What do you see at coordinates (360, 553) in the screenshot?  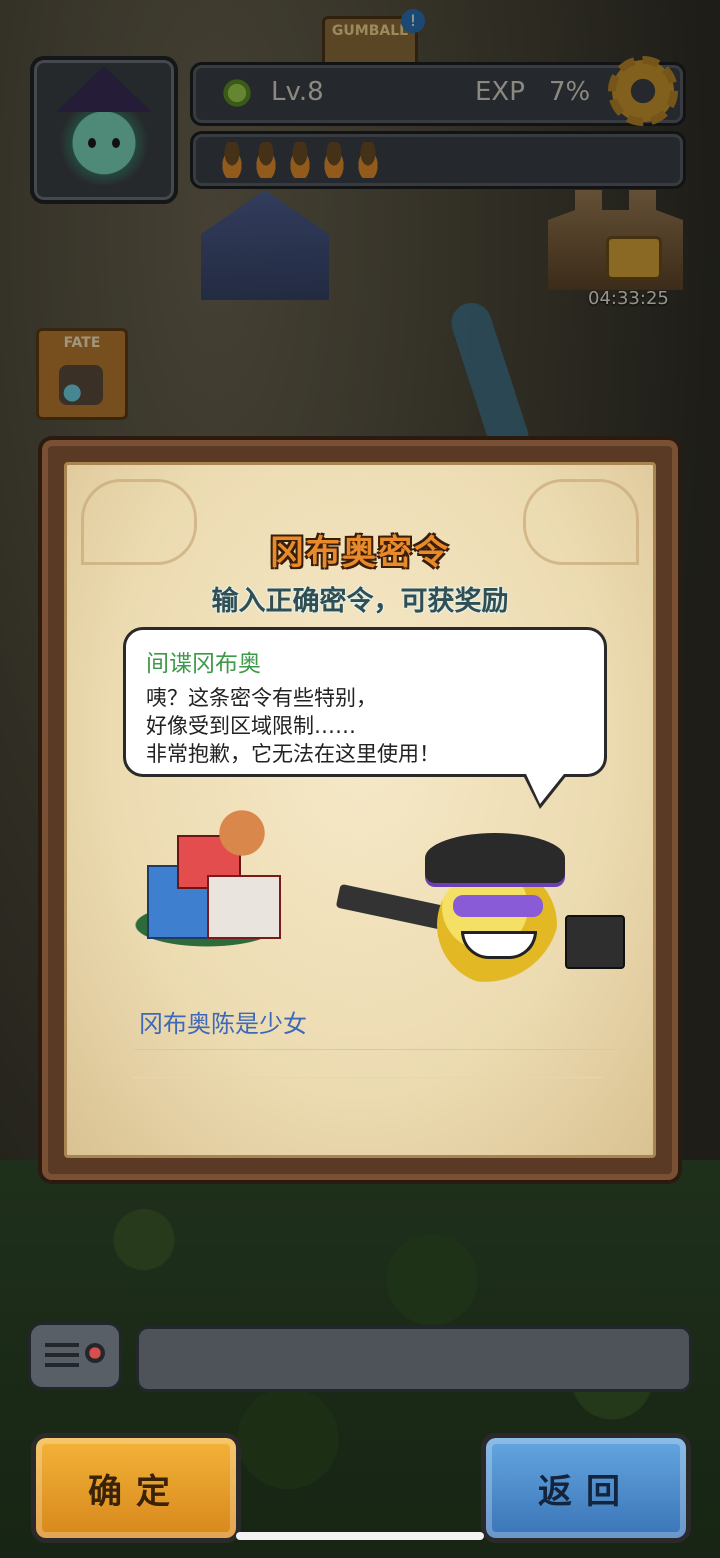 I see `dialog-title: 冈布奥密令` at bounding box center [360, 553].